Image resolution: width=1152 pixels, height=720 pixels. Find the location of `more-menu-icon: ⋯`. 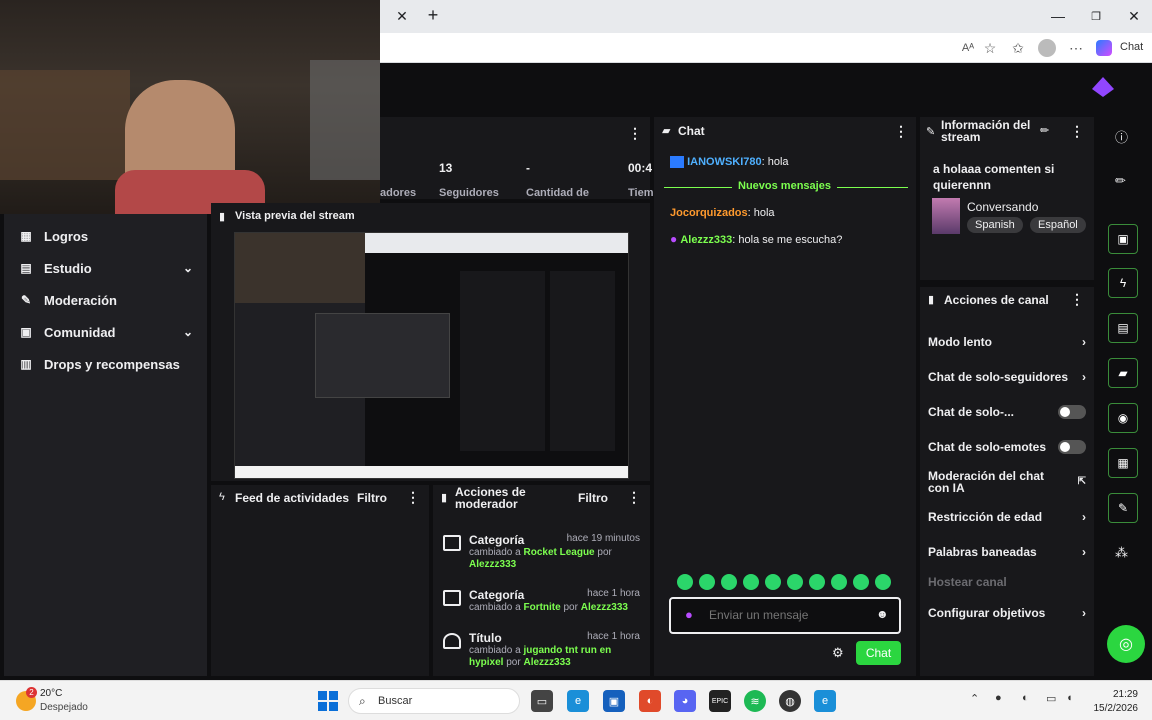

more-menu-icon: ⋯ is located at coordinates (1076, 48).